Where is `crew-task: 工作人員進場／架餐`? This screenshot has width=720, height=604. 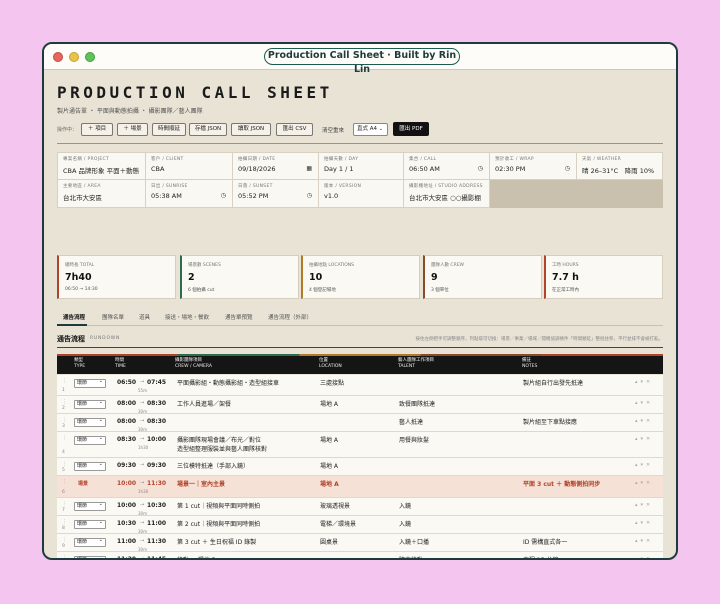 crew-task: 工作人員進場／架餐 is located at coordinates (204, 404).